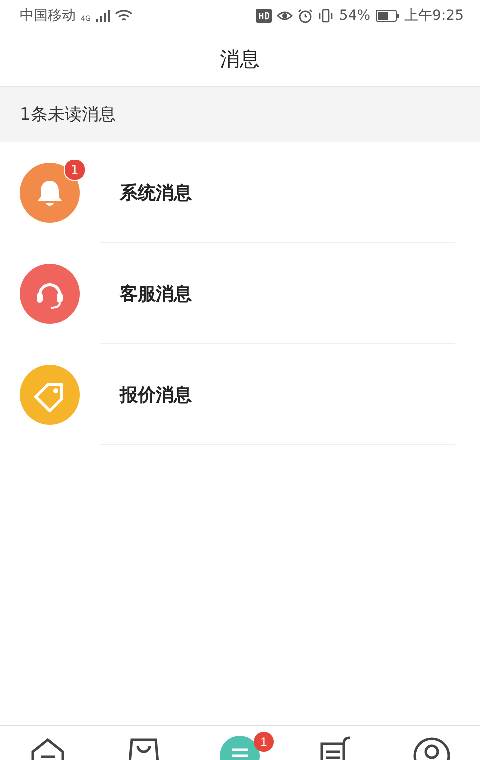 Image resolution: width=480 pixels, height=760 pixels. I want to click on message-row: 报价消息, so click(240, 394).